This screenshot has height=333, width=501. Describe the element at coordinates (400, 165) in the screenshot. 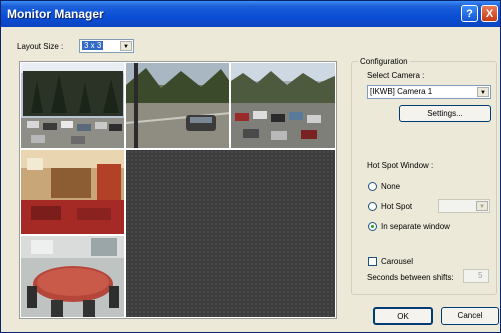

I see `hot-spot-window-label: Hot Spot Window :` at that location.